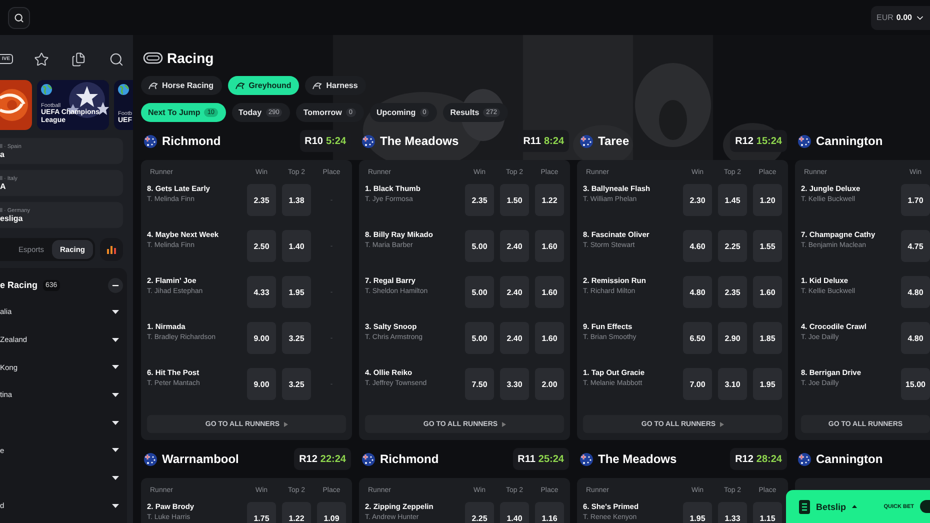 This screenshot has height=523, width=930. I want to click on search-button, so click(19, 17).